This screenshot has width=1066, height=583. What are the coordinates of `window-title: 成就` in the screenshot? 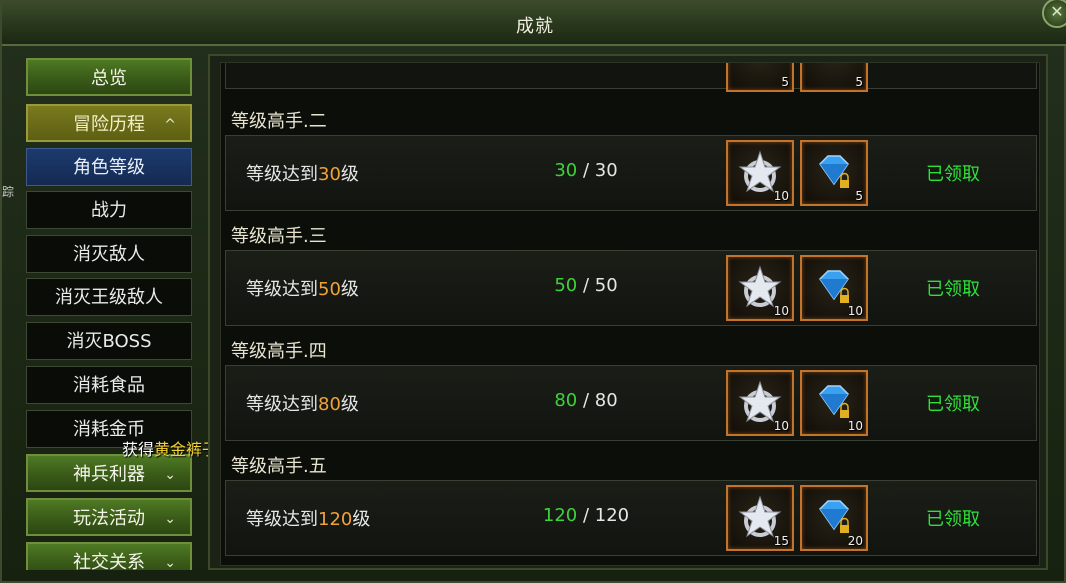 It's located at (535, 26).